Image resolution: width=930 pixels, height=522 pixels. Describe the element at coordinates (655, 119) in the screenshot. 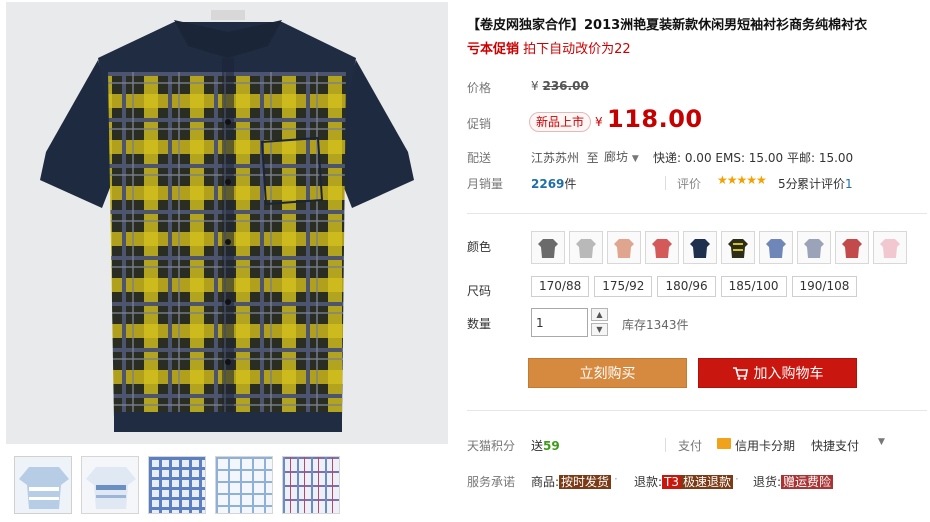

I see `promo-price: 118.00` at that location.